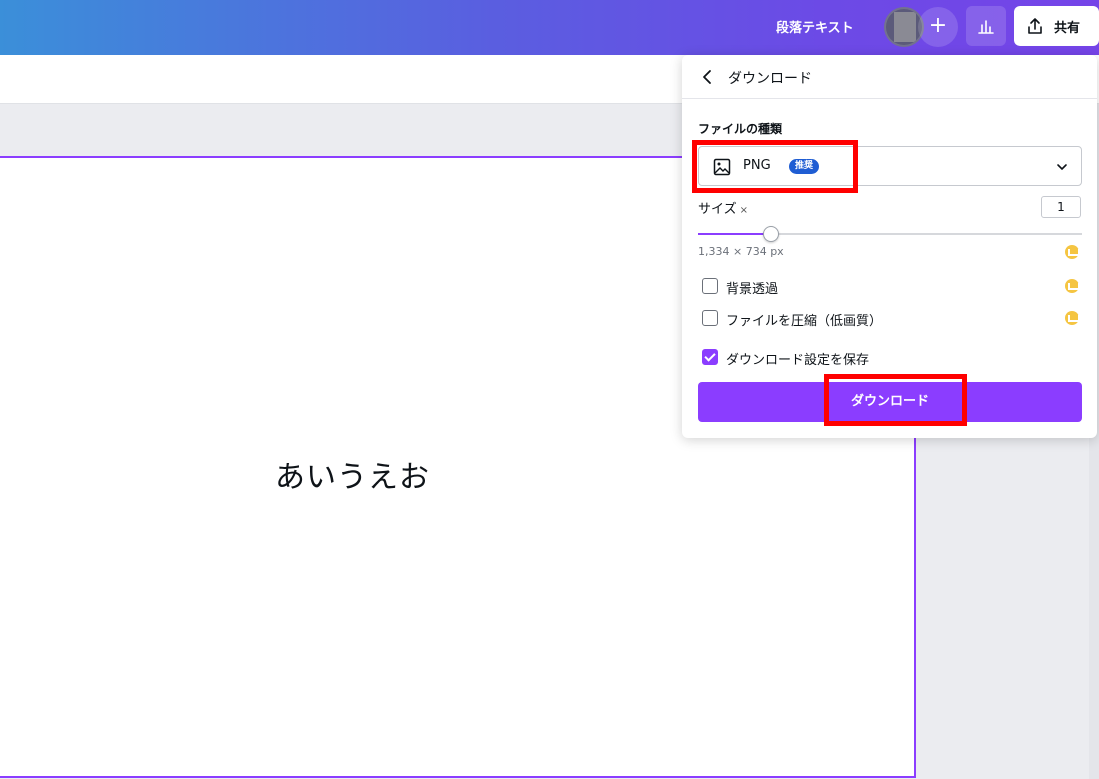 The height and width of the screenshot is (779, 1099). I want to click on size-label: サイズ ×, so click(723, 207).